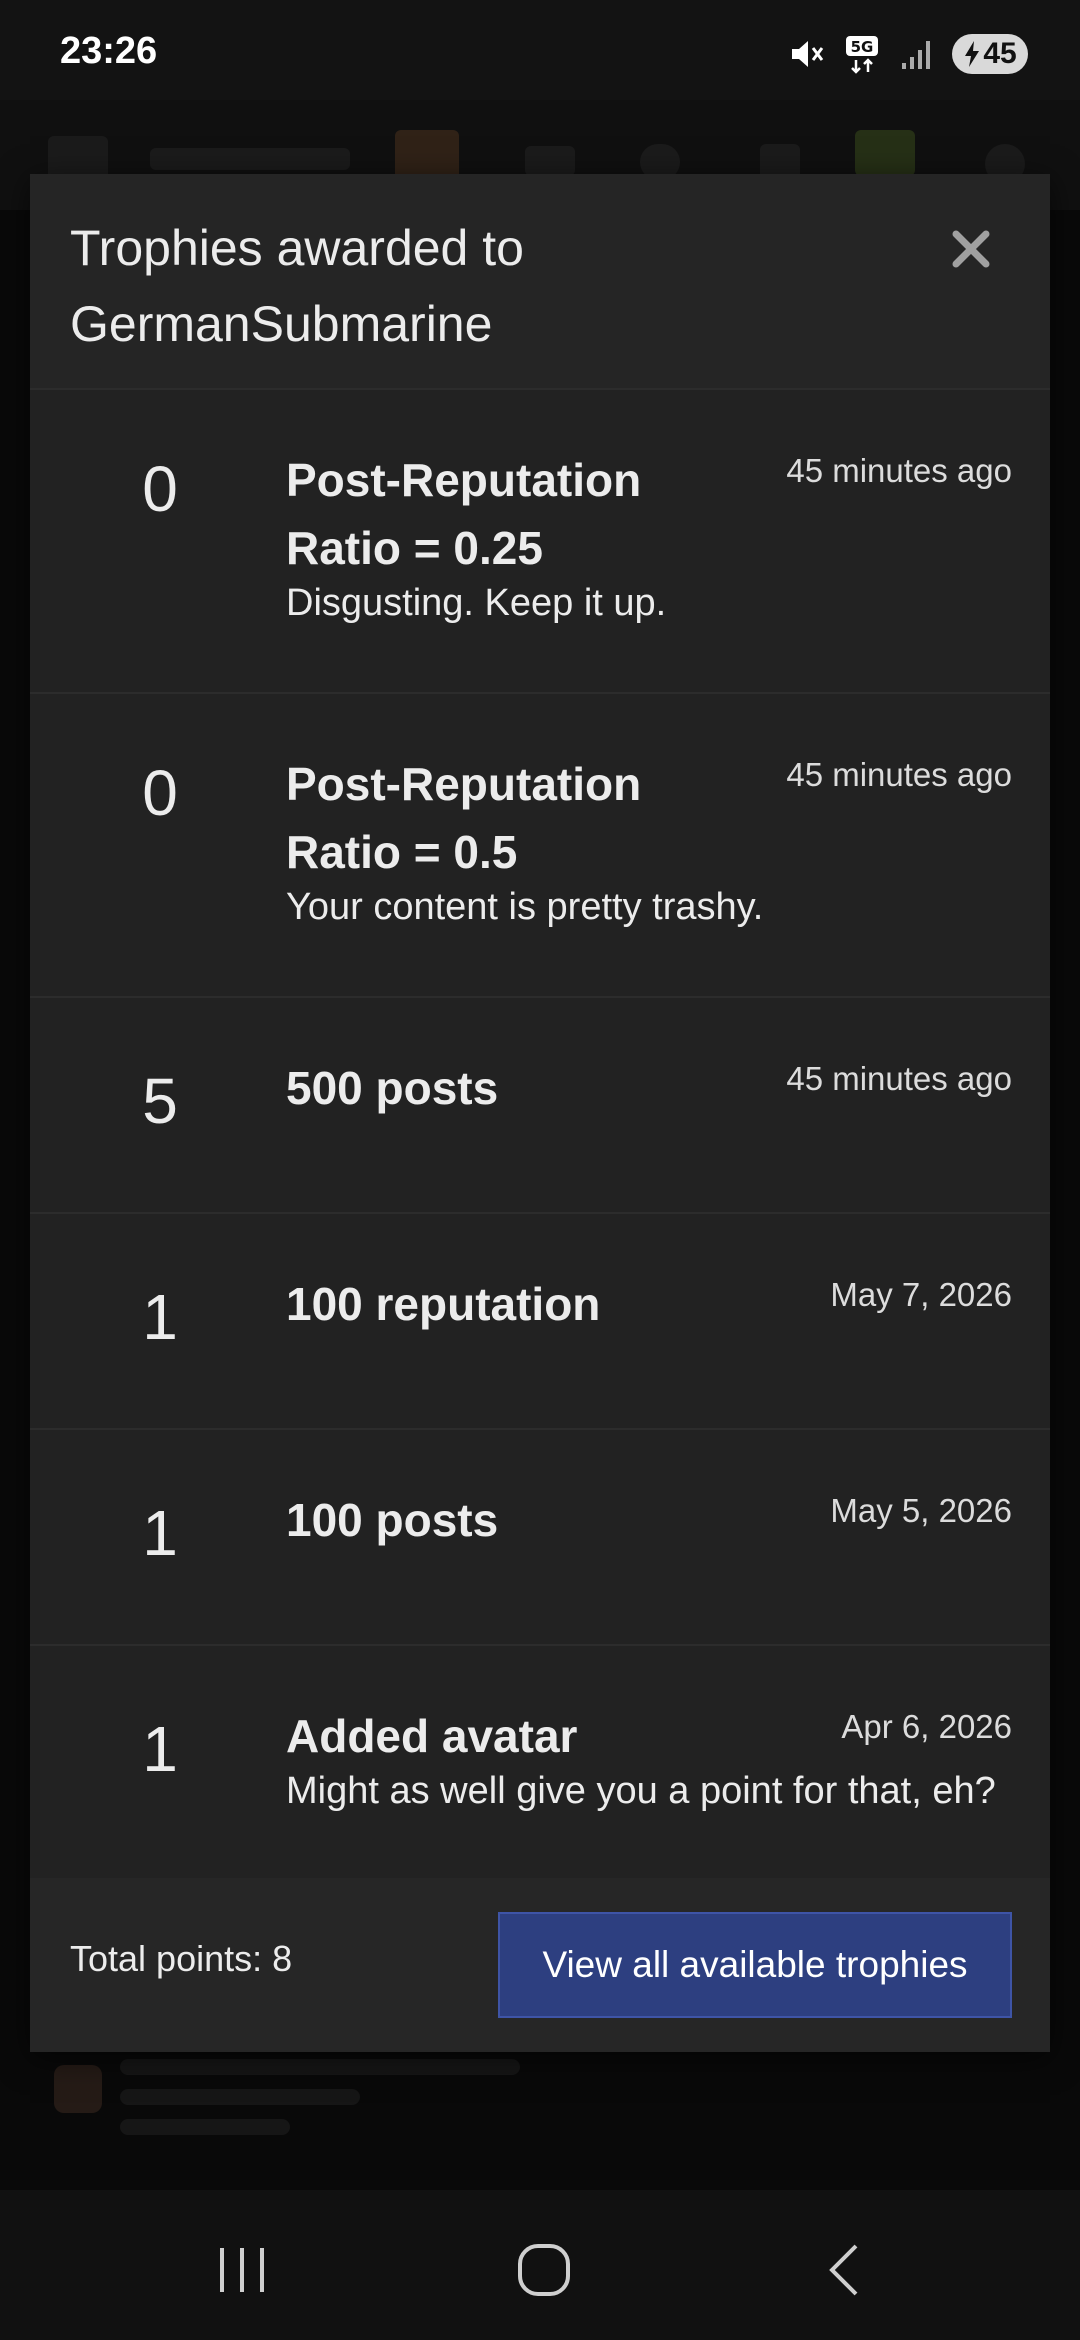 Image resolution: width=1080 pixels, height=2340 pixels. Describe the element at coordinates (464, 818) in the screenshot. I see `trophy-name: Post-Reputation Ratio = 0.5` at that location.